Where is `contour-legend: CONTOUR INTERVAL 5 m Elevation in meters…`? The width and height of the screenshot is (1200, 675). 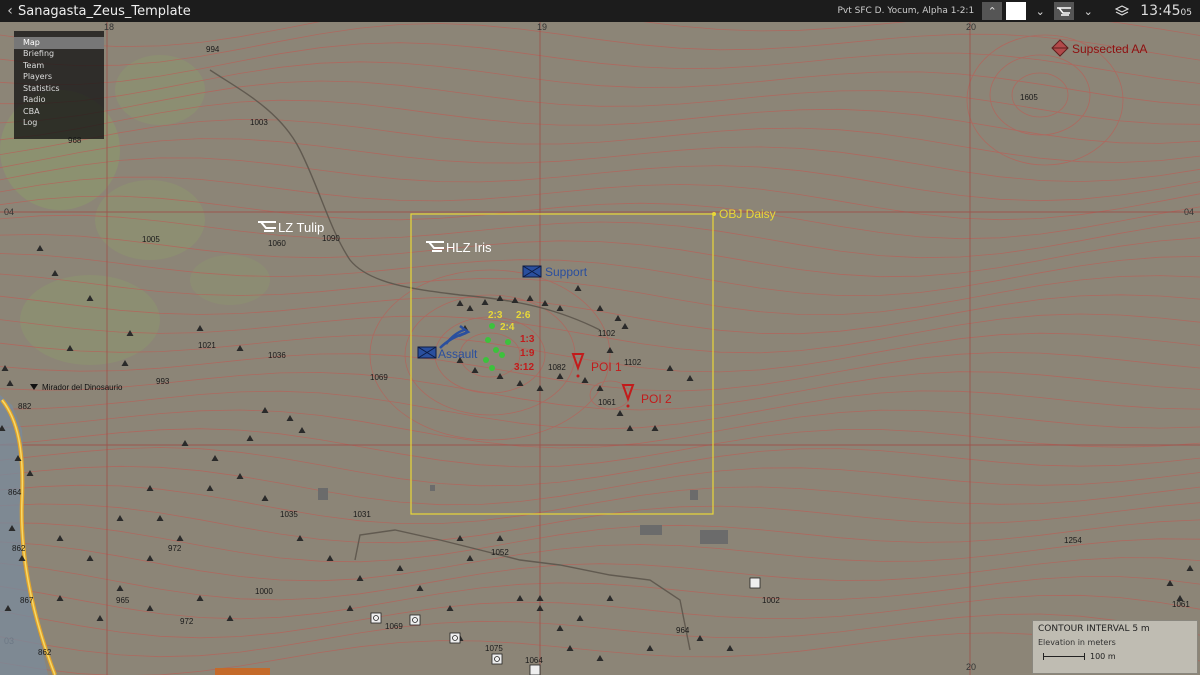 contour-legend: CONTOUR INTERVAL 5 m Elevation in meters… is located at coordinates (1115, 647).